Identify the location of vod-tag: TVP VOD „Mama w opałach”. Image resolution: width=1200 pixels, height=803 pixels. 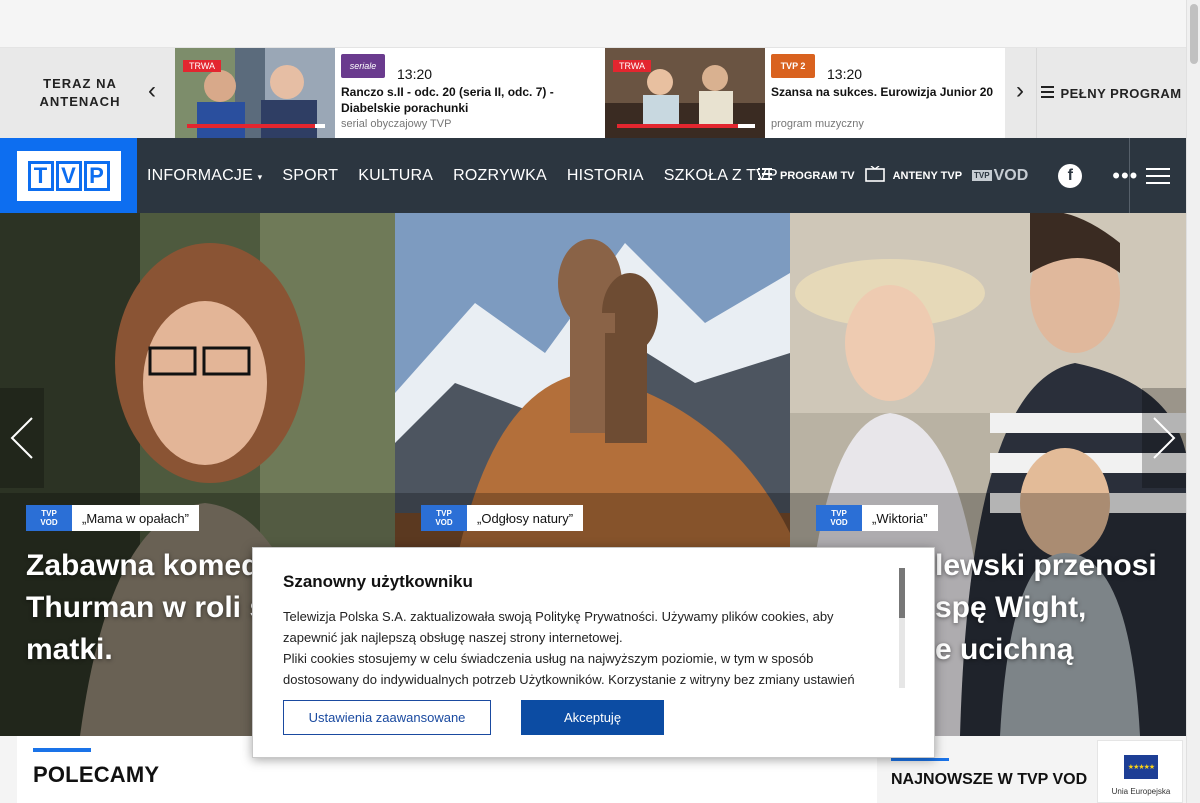
(112, 518).